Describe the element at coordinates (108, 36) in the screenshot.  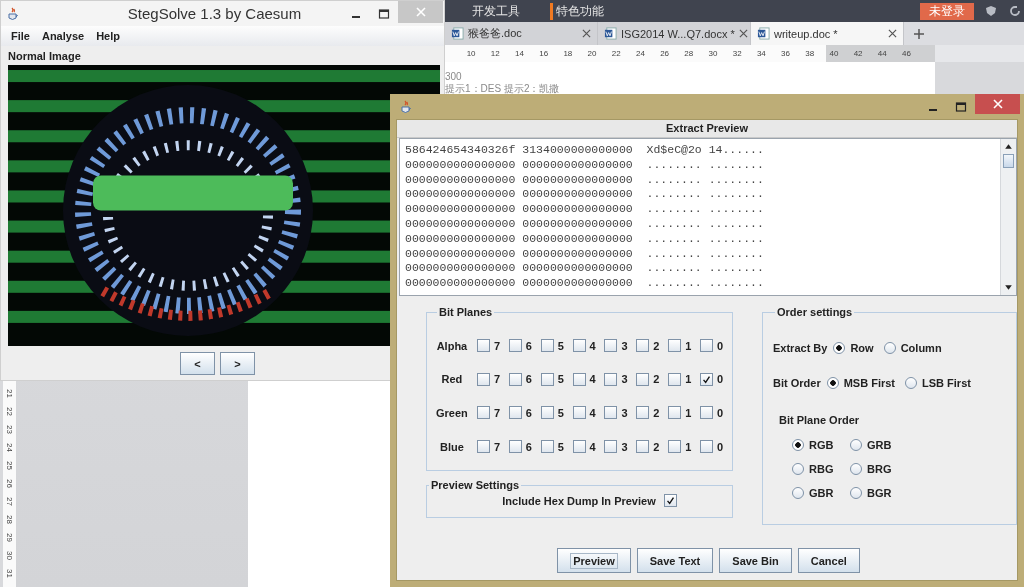
I see `menu-item: Help` at that location.